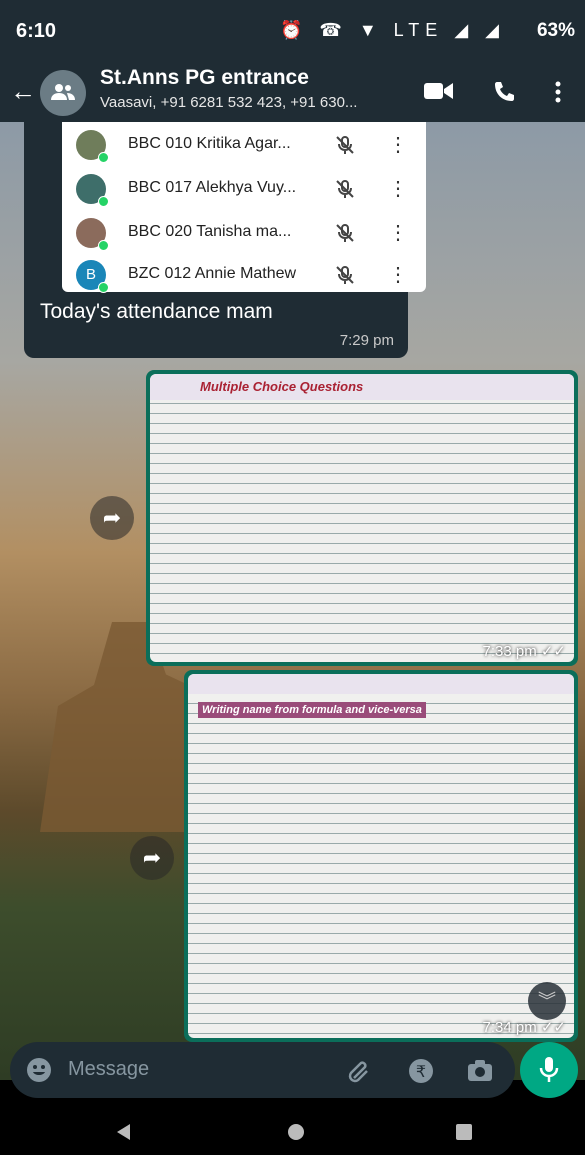 Image resolution: width=585 pixels, height=1155 pixels. I want to click on back-arrow-icon: ←, so click(23, 91).